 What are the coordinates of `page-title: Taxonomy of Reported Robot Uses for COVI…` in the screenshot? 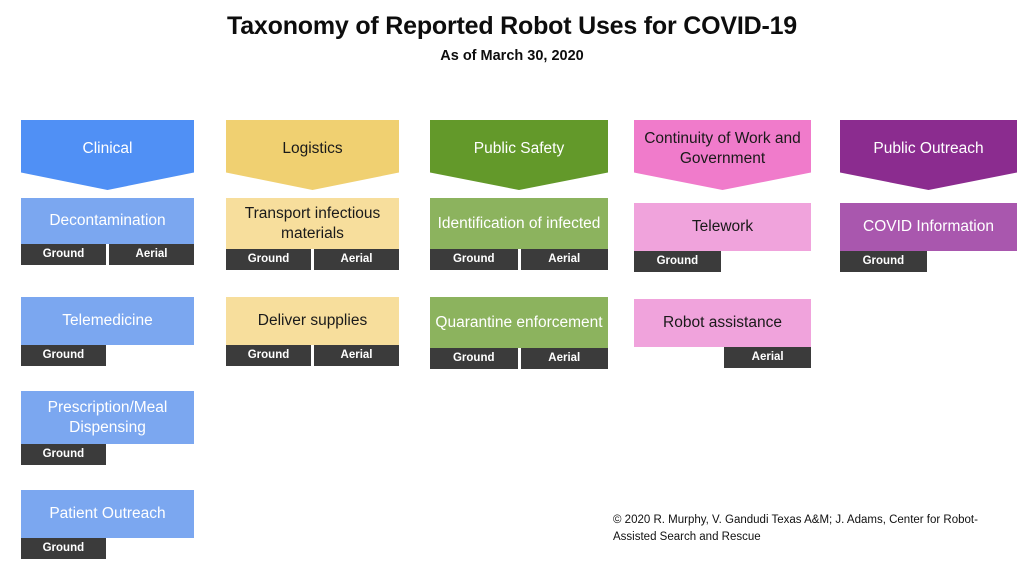 It's located at (512, 26).